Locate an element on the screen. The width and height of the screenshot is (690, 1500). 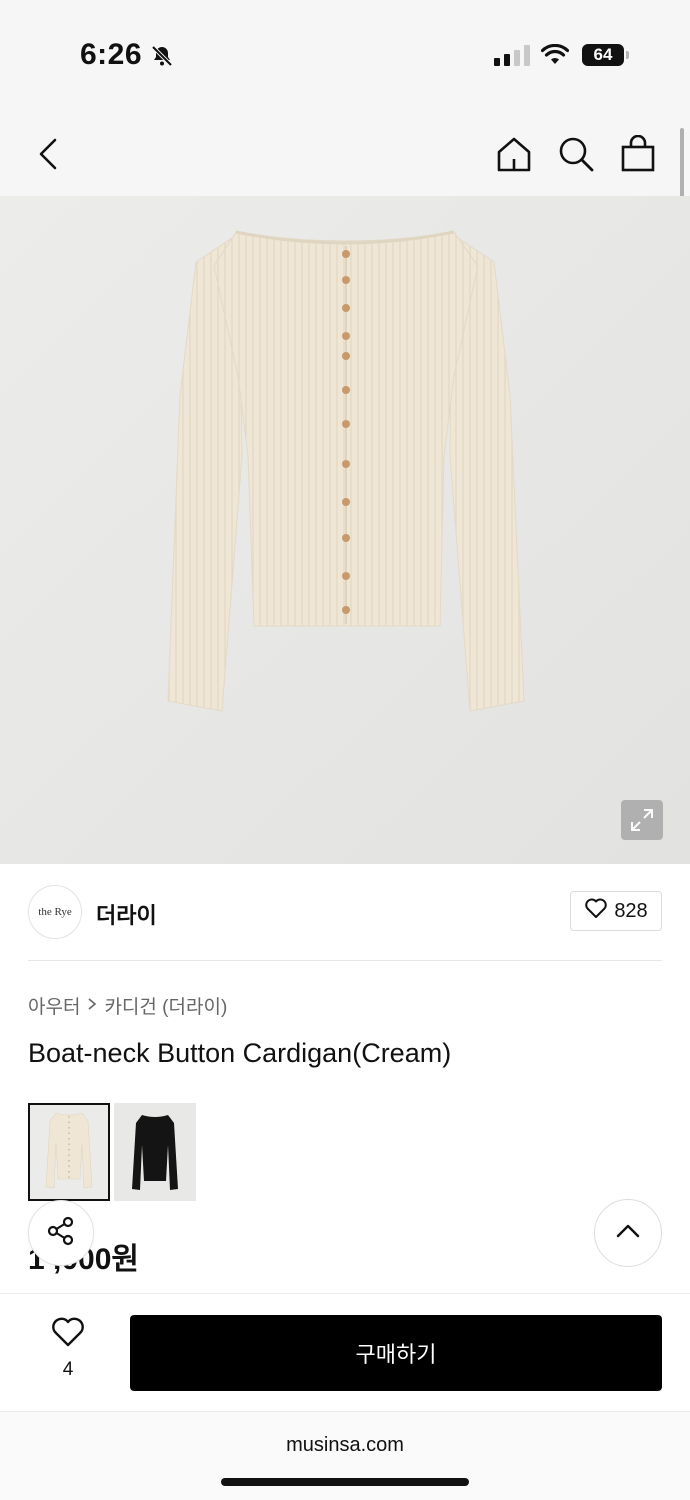
search-icon is located at coordinates (576, 154).